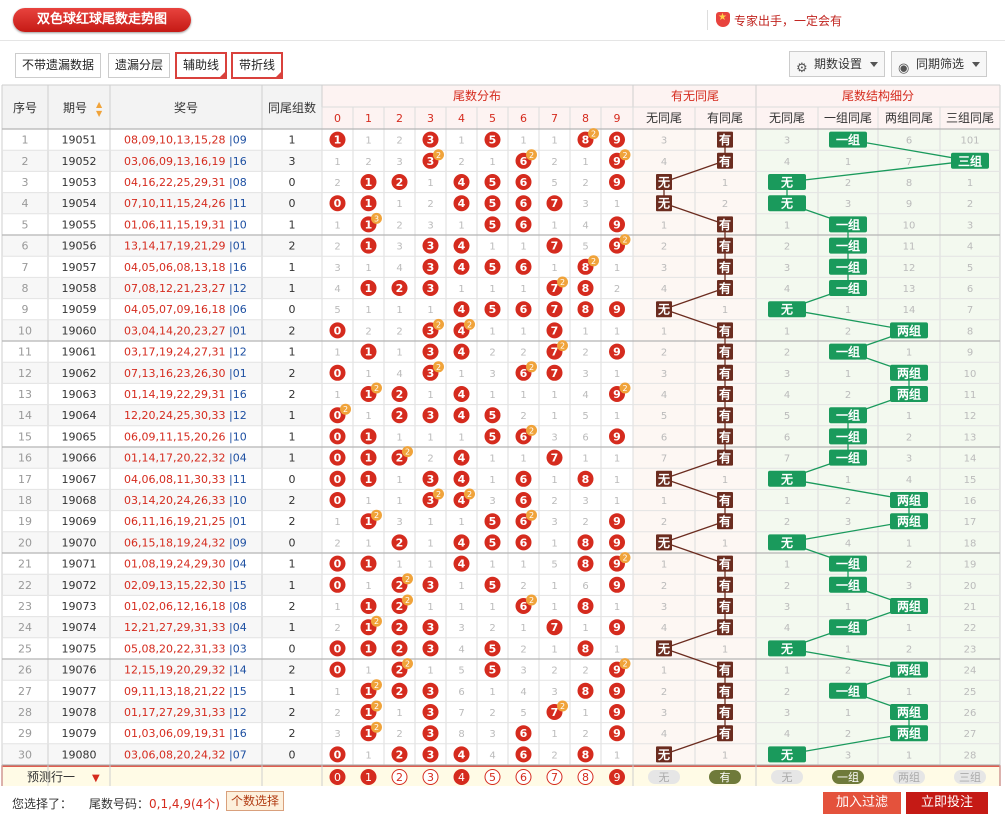 The height and width of the screenshot is (821, 1005). I want to click on tail-ball-number: 1, so click(369, 564).